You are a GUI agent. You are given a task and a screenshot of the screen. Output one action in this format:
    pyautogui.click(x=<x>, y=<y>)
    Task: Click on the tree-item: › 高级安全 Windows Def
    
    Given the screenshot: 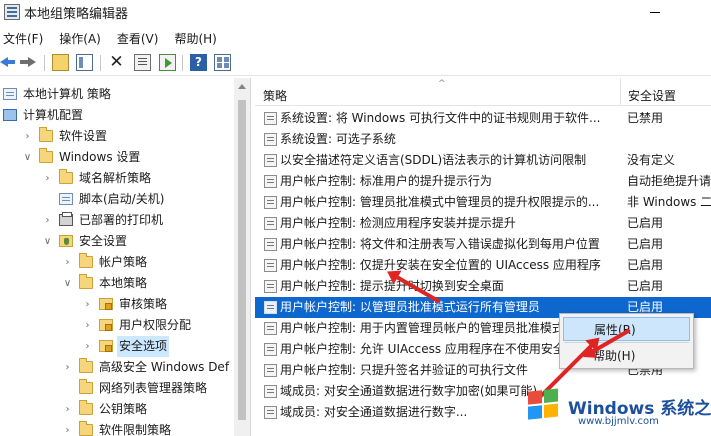 What is the action you would take?
    pyautogui.click(x=116, y=367)
    